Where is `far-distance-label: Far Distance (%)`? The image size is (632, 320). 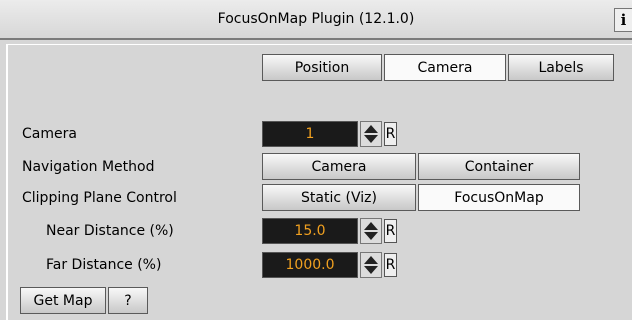
far-distance-label: Far Distance (%) is located at coordinates (104, 265).